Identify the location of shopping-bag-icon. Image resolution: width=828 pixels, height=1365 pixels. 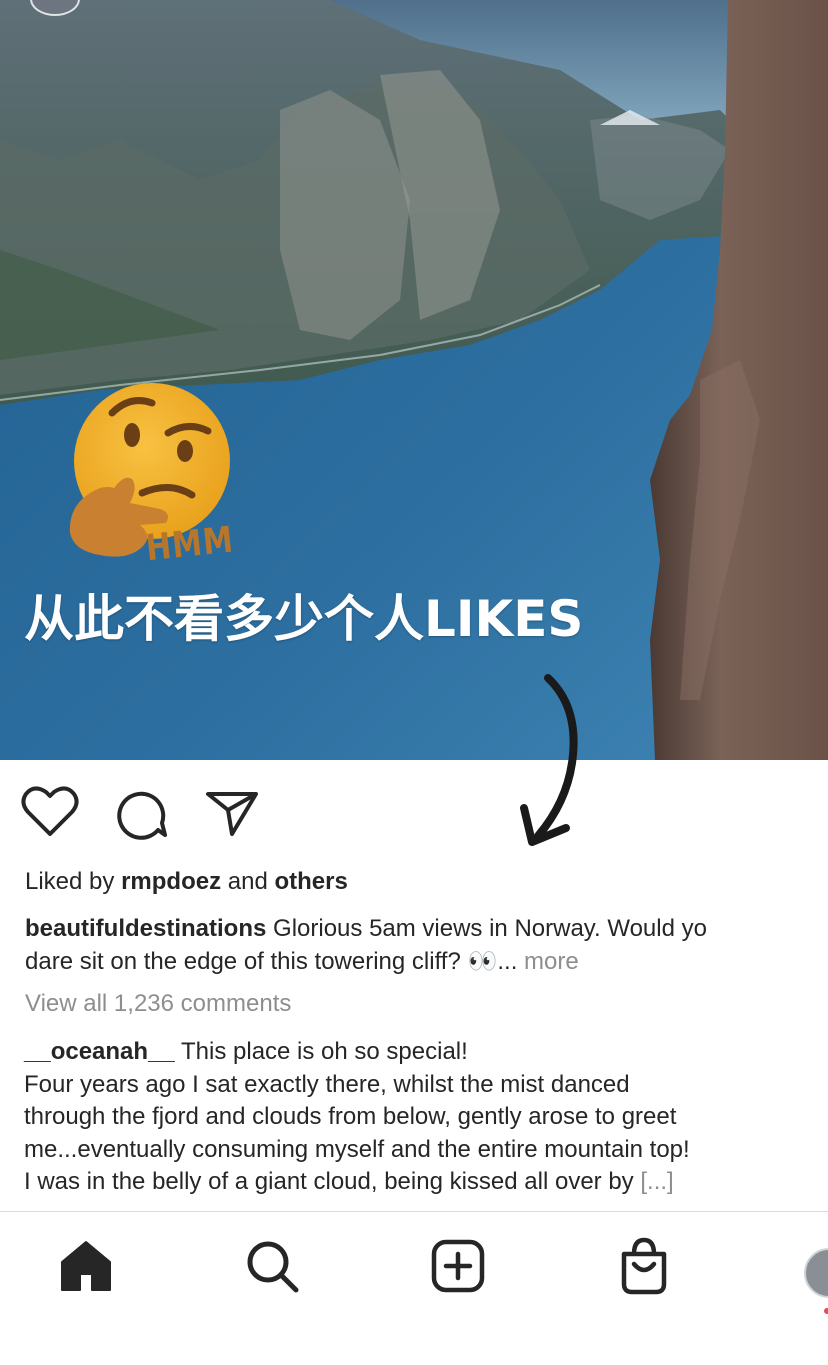
(644, 1266).